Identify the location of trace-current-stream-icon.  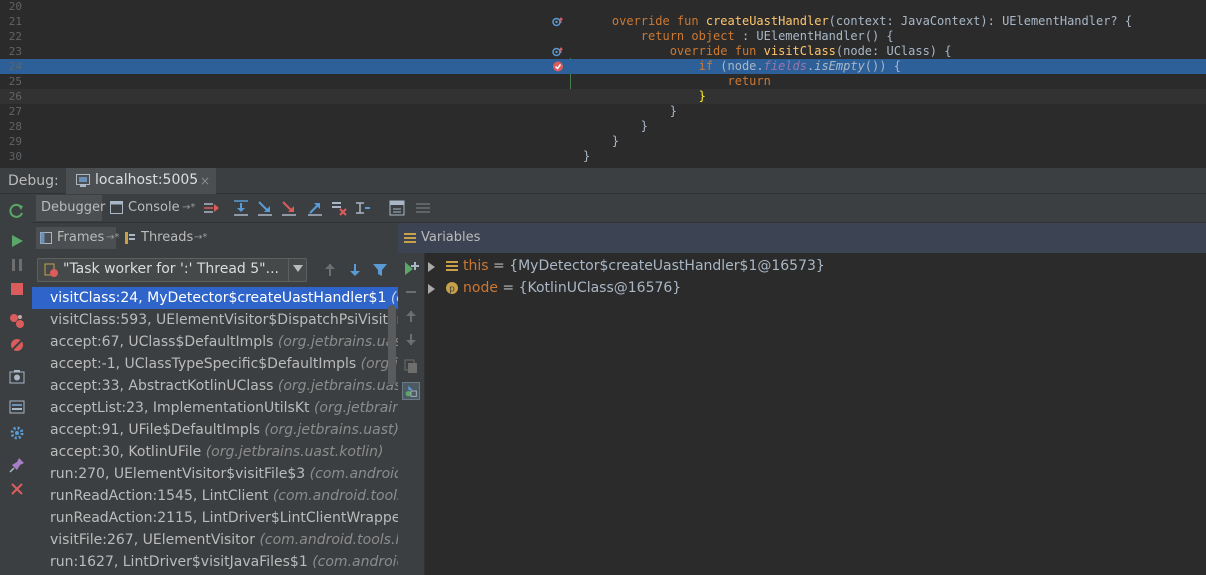
(423, 208).